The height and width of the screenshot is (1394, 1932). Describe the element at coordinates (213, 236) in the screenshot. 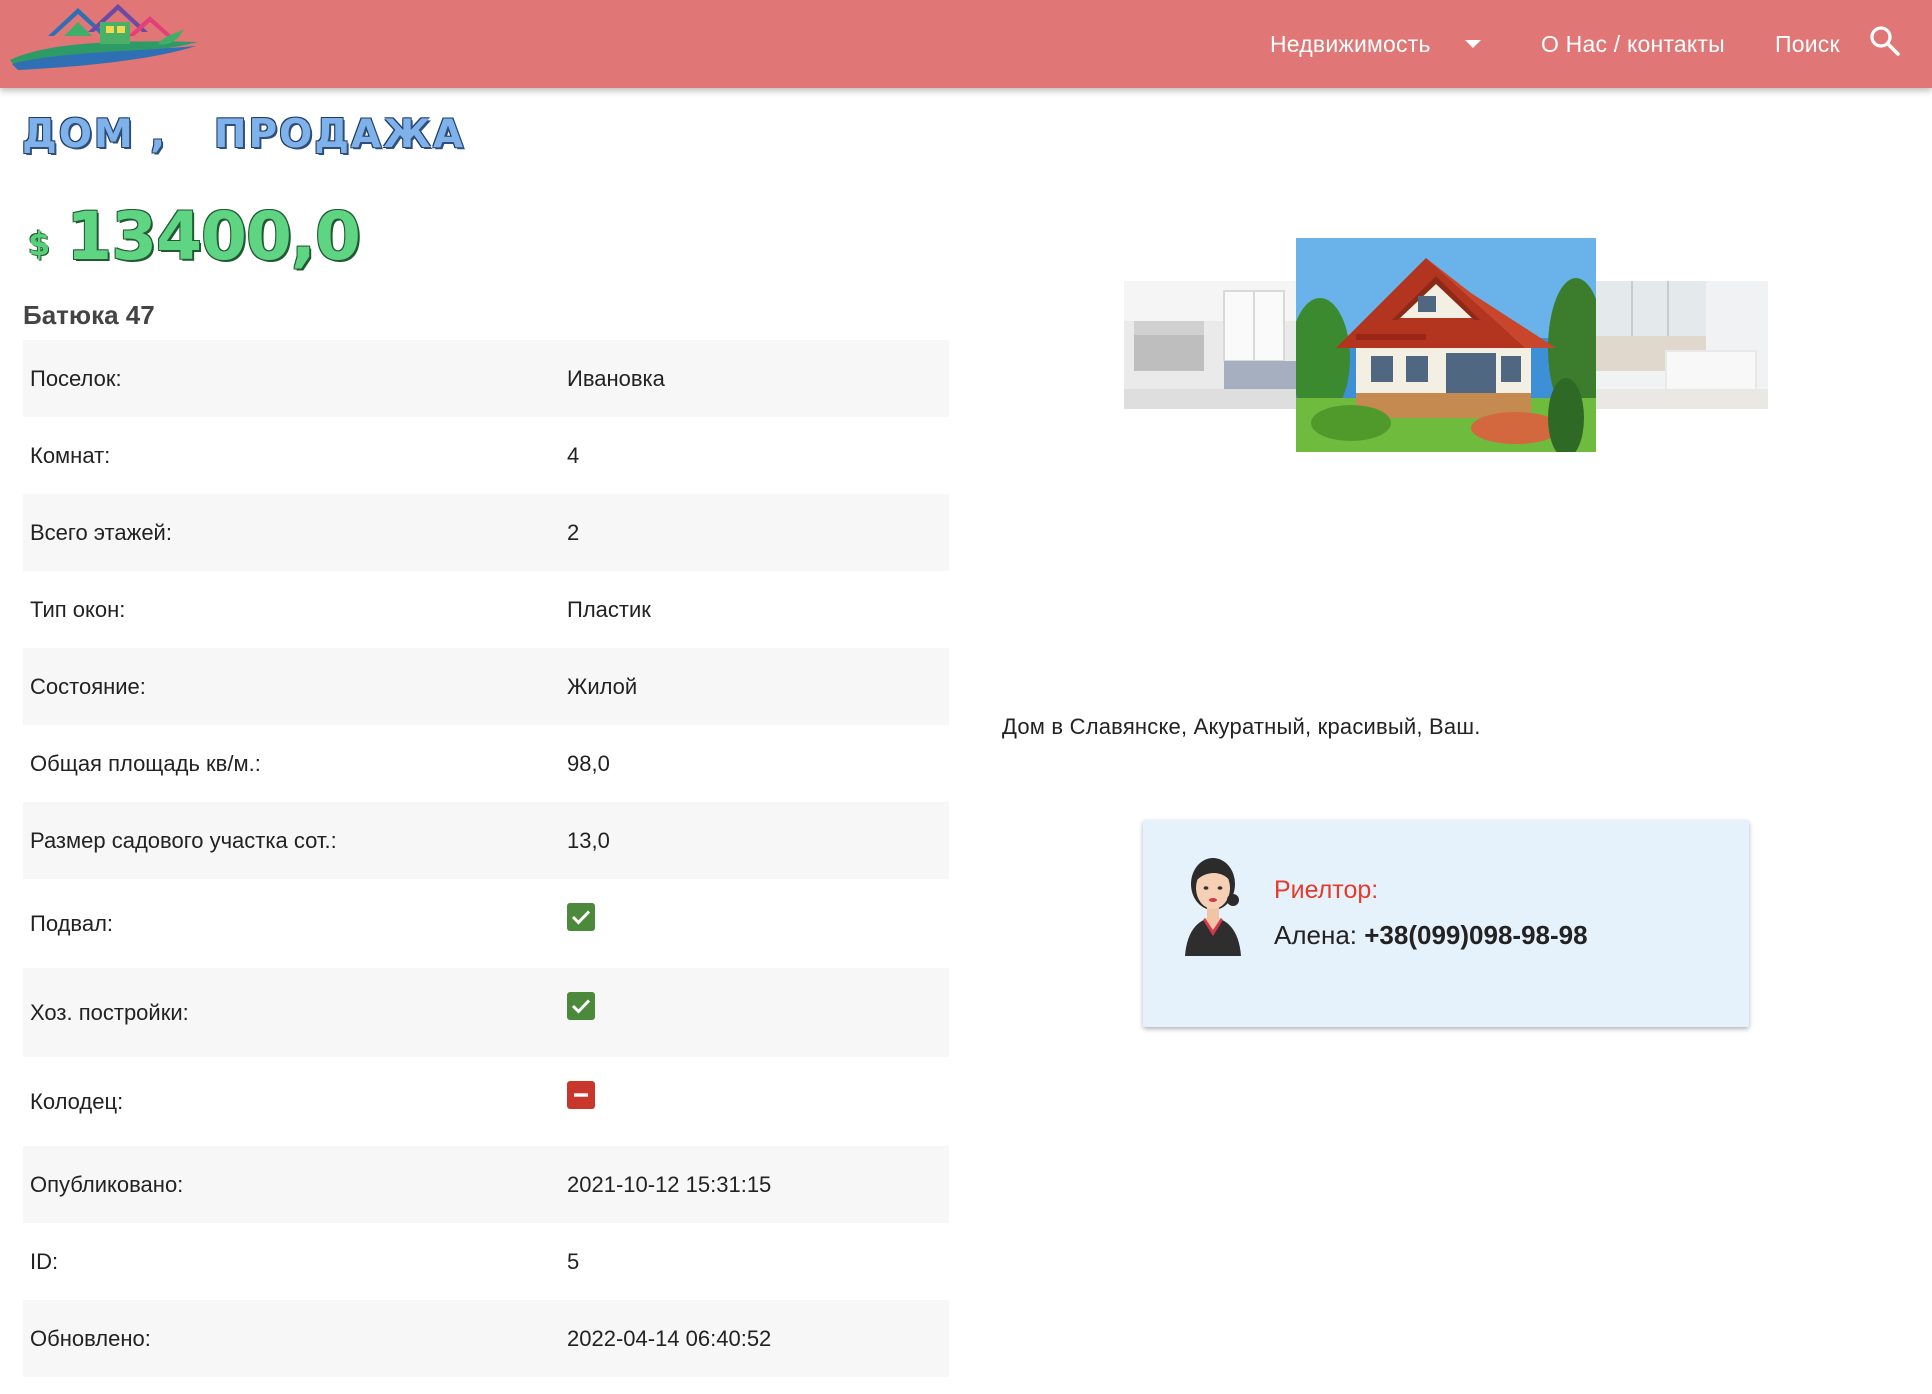

I see `price-value: 13400,0` at that location.